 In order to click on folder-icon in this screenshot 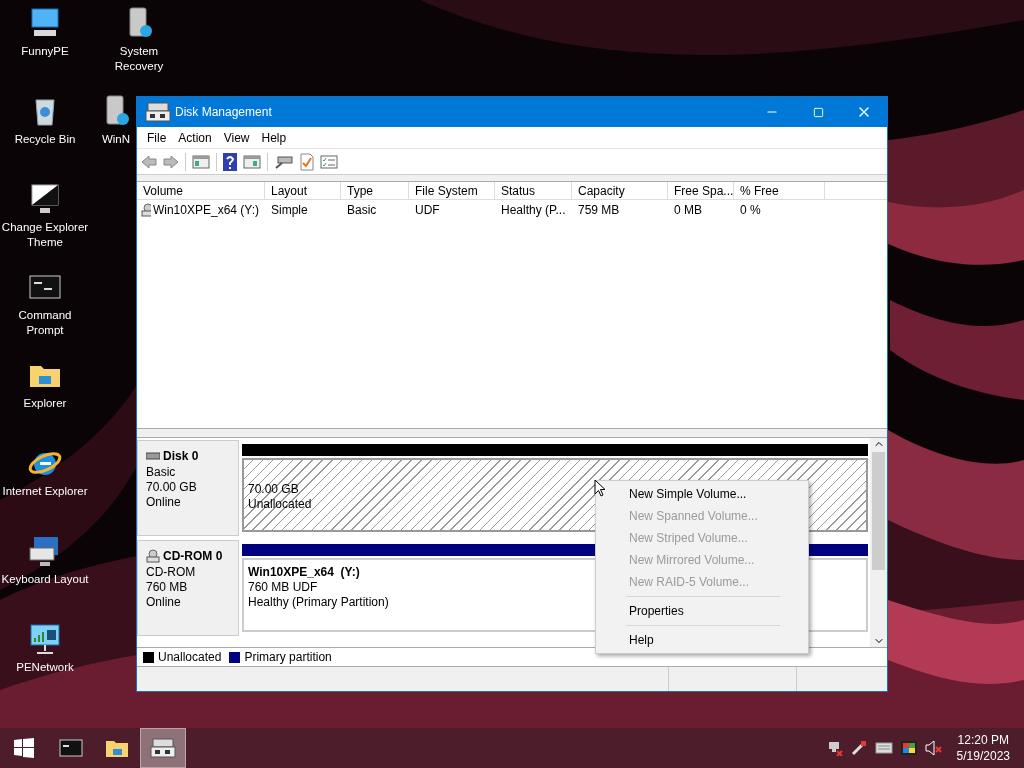, I will do `click(117, 748)`.